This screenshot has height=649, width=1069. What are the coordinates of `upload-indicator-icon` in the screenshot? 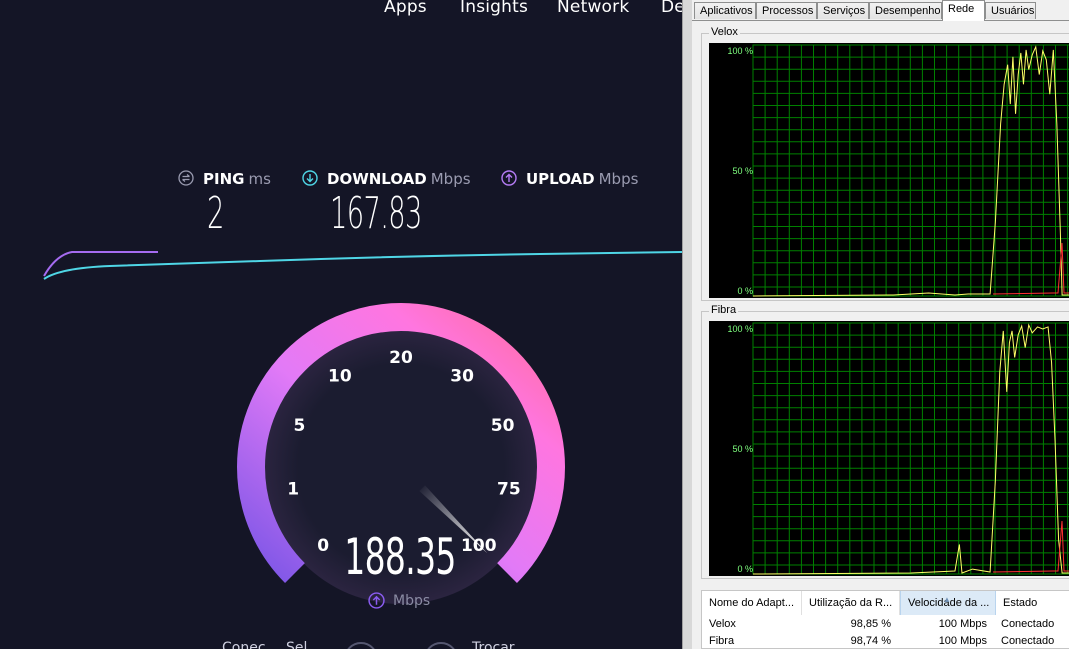 It's located at (376, 600).